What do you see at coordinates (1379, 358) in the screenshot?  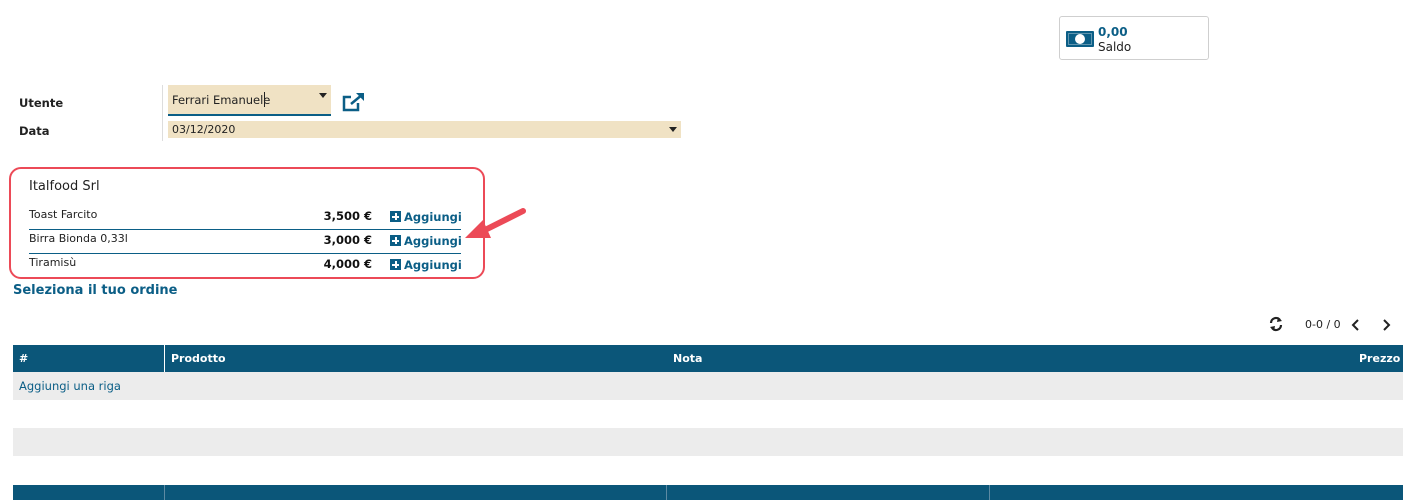 I see `column-price: Prezzo` at bounding box center [1379, 358].